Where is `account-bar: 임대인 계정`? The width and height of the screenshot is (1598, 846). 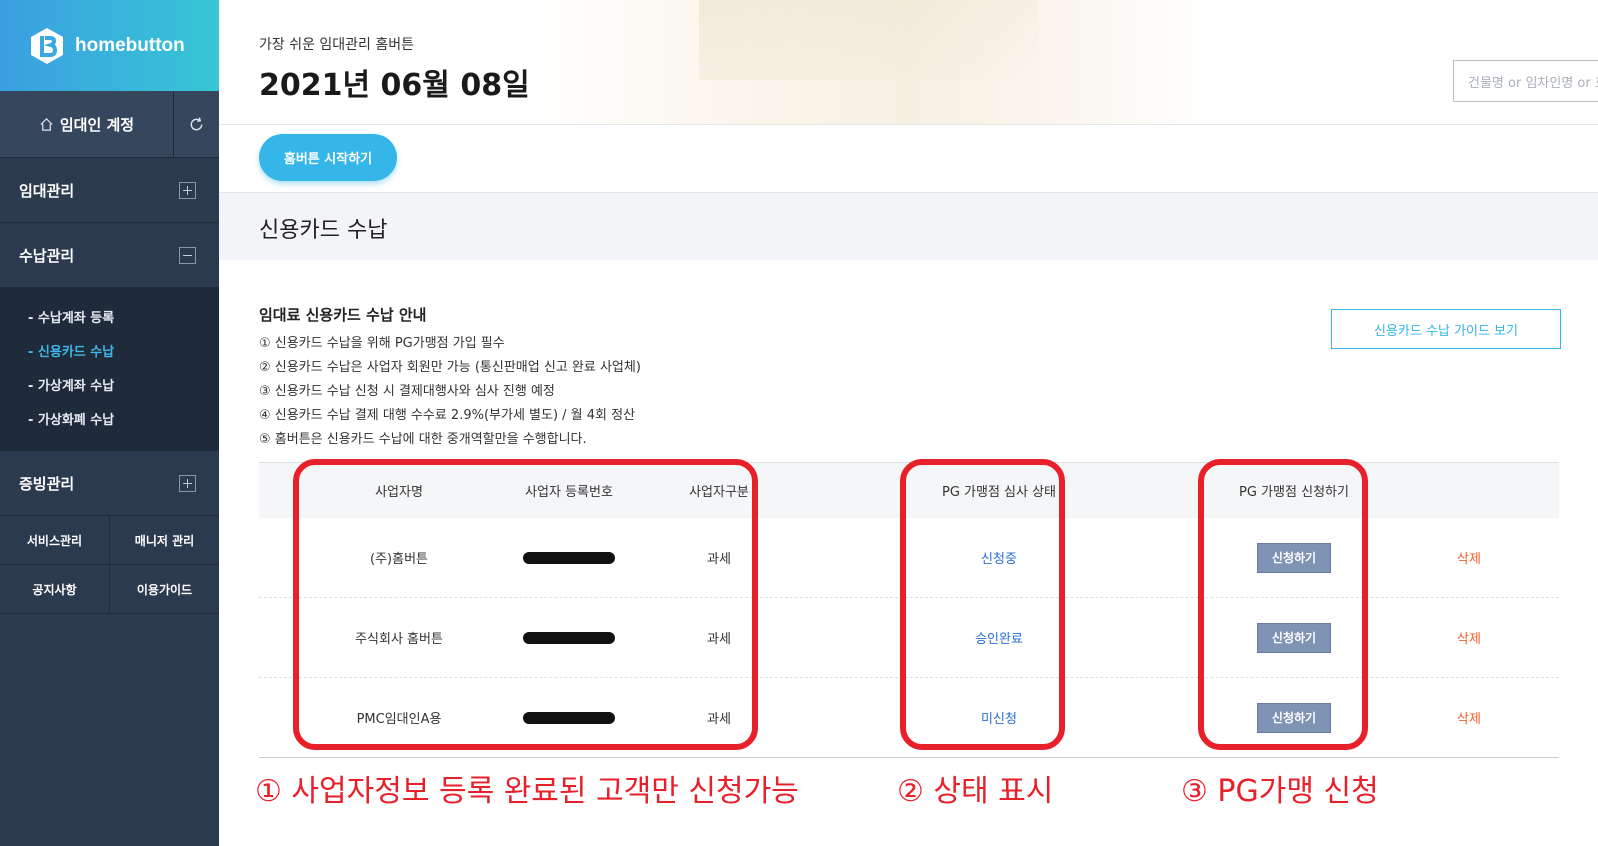 account-bar: 임대인 계정 is located at coordinates (109, 124).